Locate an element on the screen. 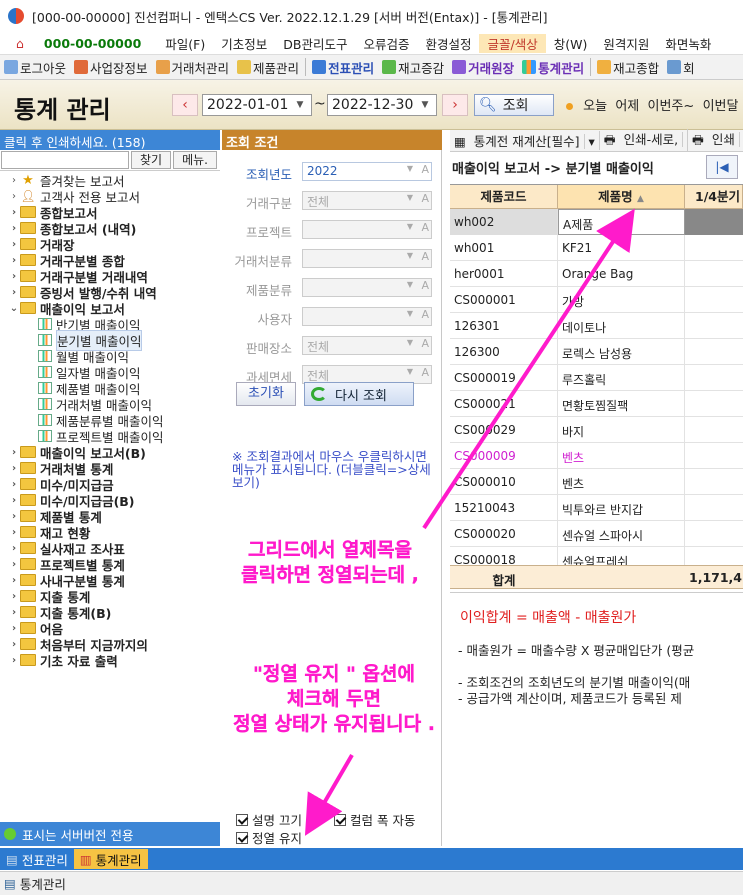 The height and width of the screenshot is (895, 743). annotation-keep-sort: "정열 유지 " 옵션에 체크해 두면 정열 상태가 유지됩니다 . is located at coordinates (334, 699).